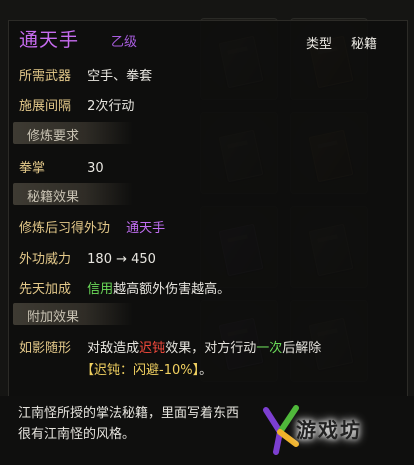 The height and width of the screenshot is (465, 414). What do you see at coordinates (45, 289) in the screenshot?
I see `innate-label: 先天加成` at bounding box center [45, 289].